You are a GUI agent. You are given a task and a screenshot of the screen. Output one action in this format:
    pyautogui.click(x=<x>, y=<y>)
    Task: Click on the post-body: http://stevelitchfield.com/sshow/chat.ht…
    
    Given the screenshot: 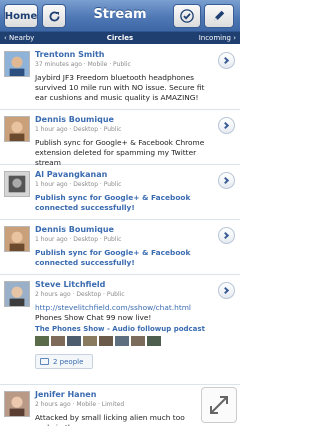 What is the action you would take?
    pyautogui.click(x=124, y=313)
    